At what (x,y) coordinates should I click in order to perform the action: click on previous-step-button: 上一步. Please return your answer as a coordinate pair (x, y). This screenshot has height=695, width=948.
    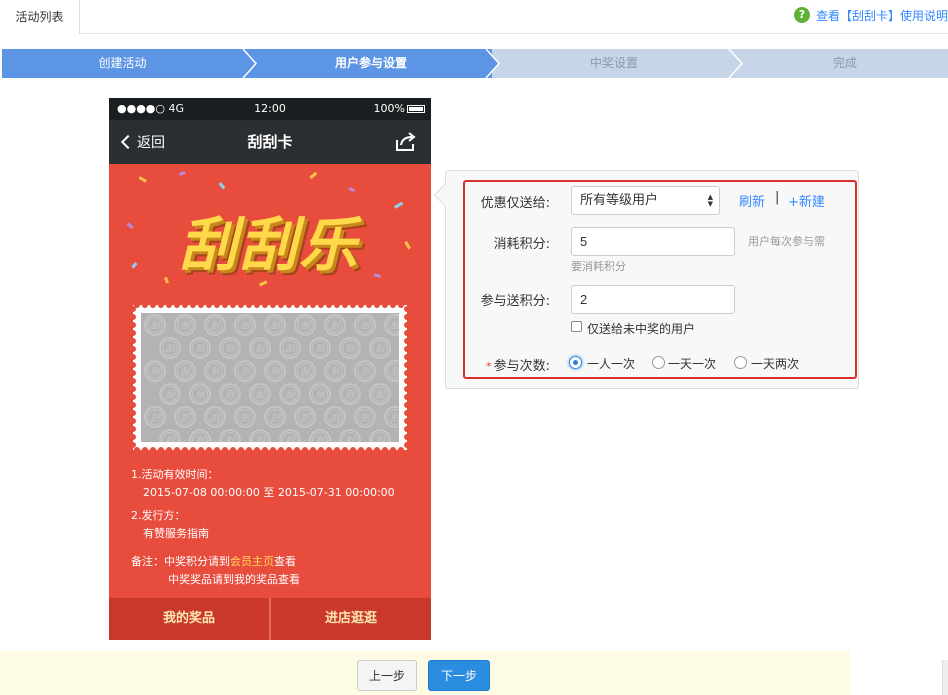
    Looking at the image, I should click on (387, 675).